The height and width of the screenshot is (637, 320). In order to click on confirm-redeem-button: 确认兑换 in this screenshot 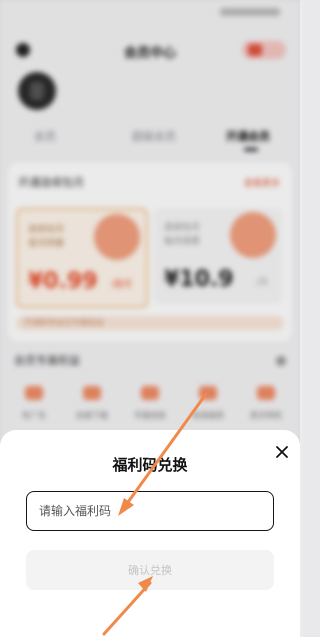, I will do `click(150, 570)`.